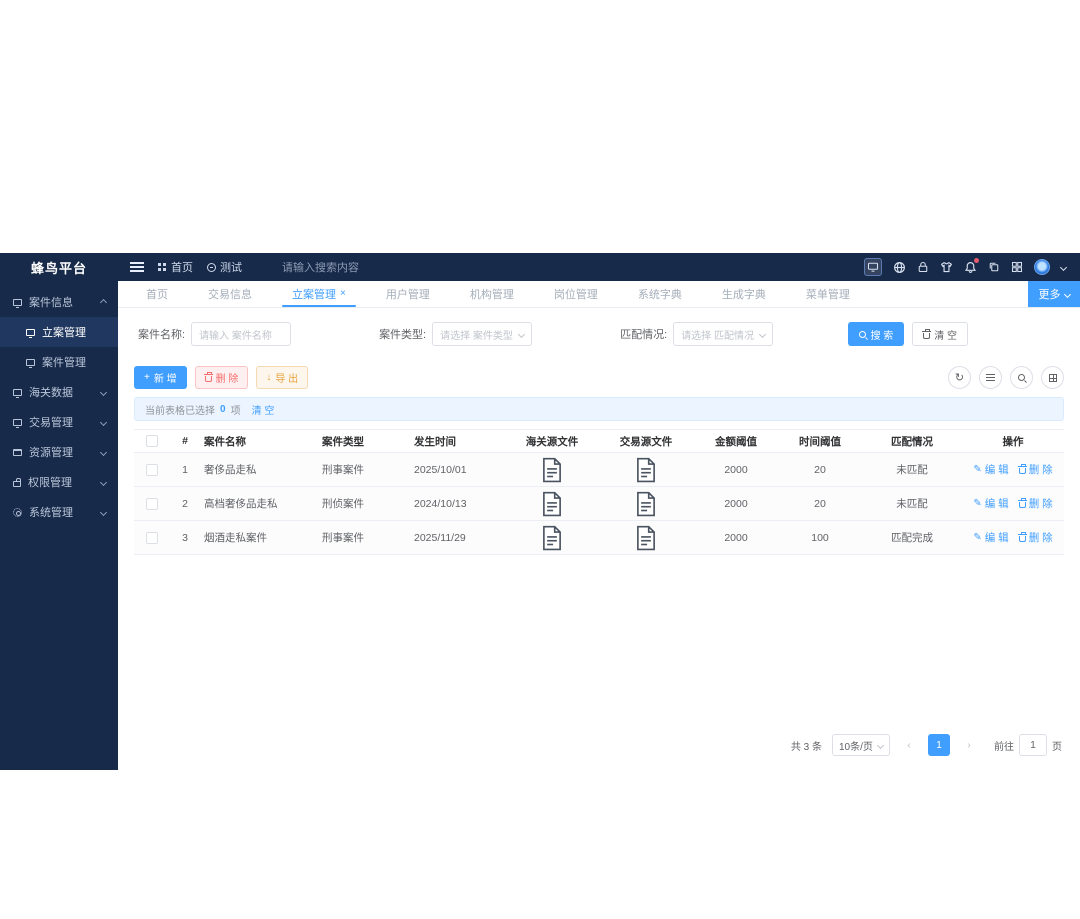  Describe the element at coordinates (990, 377) in the screenshot. I see `density-icon` at that location.